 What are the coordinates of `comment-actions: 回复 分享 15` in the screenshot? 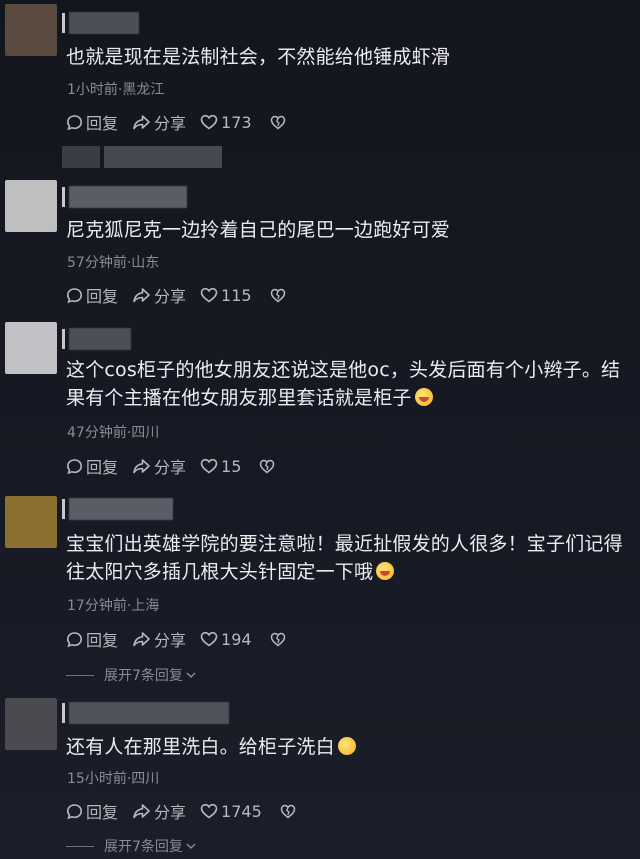 It's located at (179, 466).